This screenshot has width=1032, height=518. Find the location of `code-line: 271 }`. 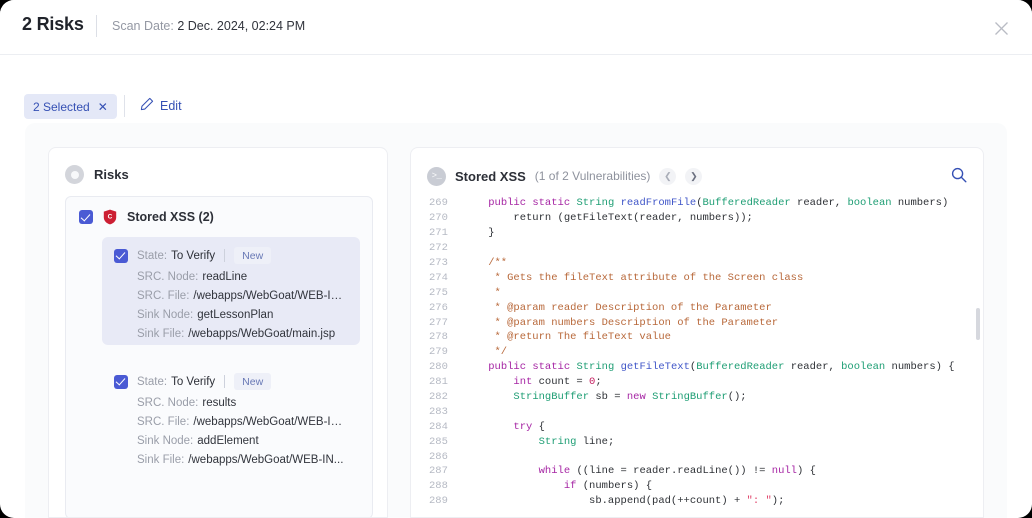

code-line: 271 } is located at coordinates (698, 233).